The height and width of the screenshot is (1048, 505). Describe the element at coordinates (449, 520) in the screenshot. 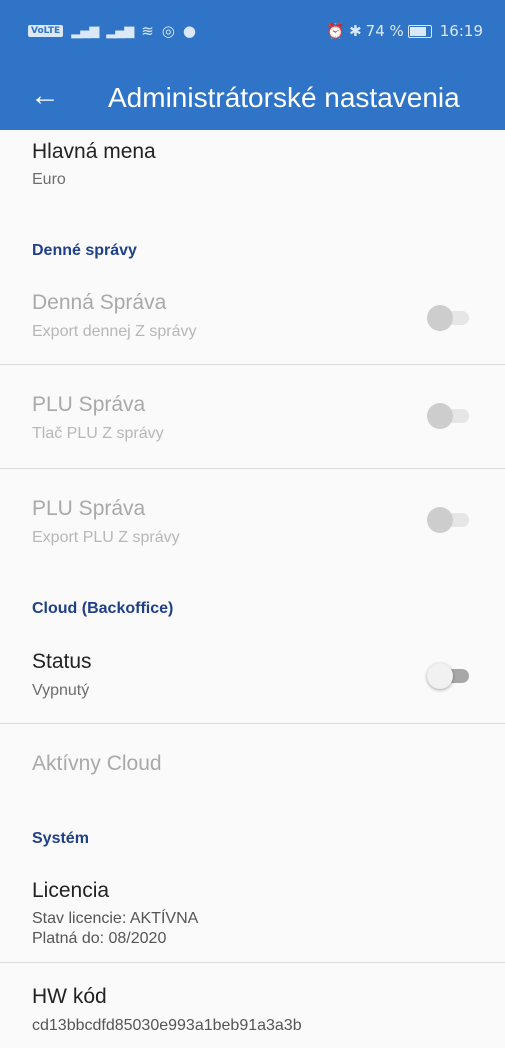

I see `plu-export-switch` at that location.